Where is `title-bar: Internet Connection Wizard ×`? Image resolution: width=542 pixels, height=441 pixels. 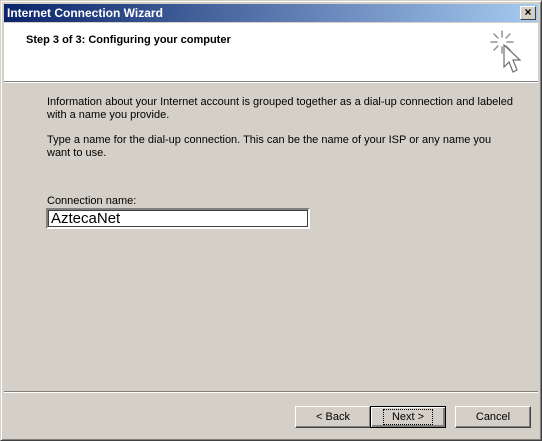 title-bar: Internet Connection Wizard × is located at coordinates (271, 13).